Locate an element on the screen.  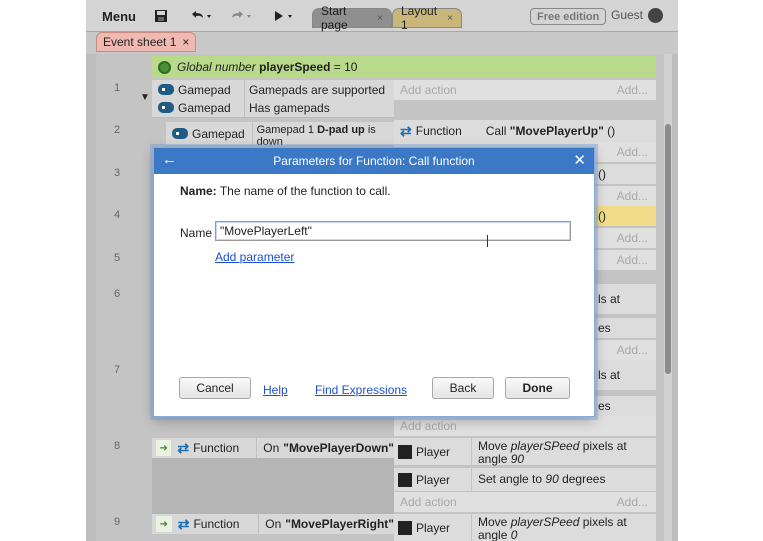
text-cursor-icon is located at coordinates (488, 241).